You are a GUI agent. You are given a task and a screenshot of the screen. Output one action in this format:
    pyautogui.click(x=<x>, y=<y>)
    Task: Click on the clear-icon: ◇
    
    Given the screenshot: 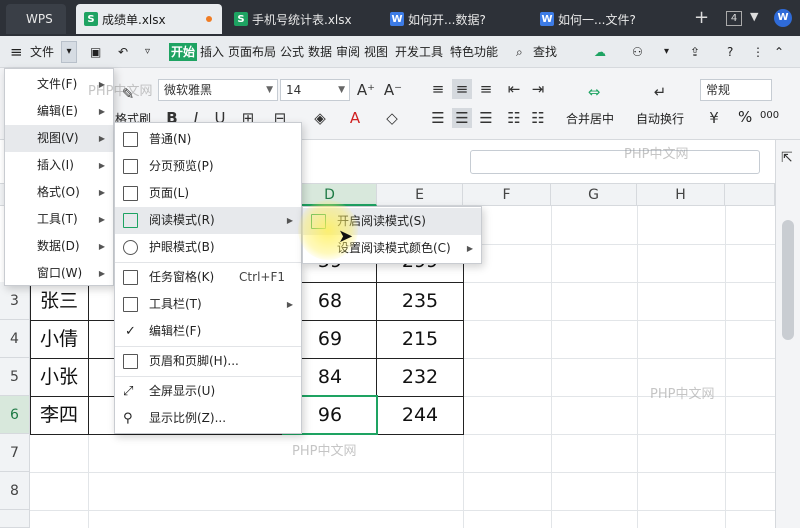 What is the action you would take?
    pyautogui.click(x=392, y=118)
    